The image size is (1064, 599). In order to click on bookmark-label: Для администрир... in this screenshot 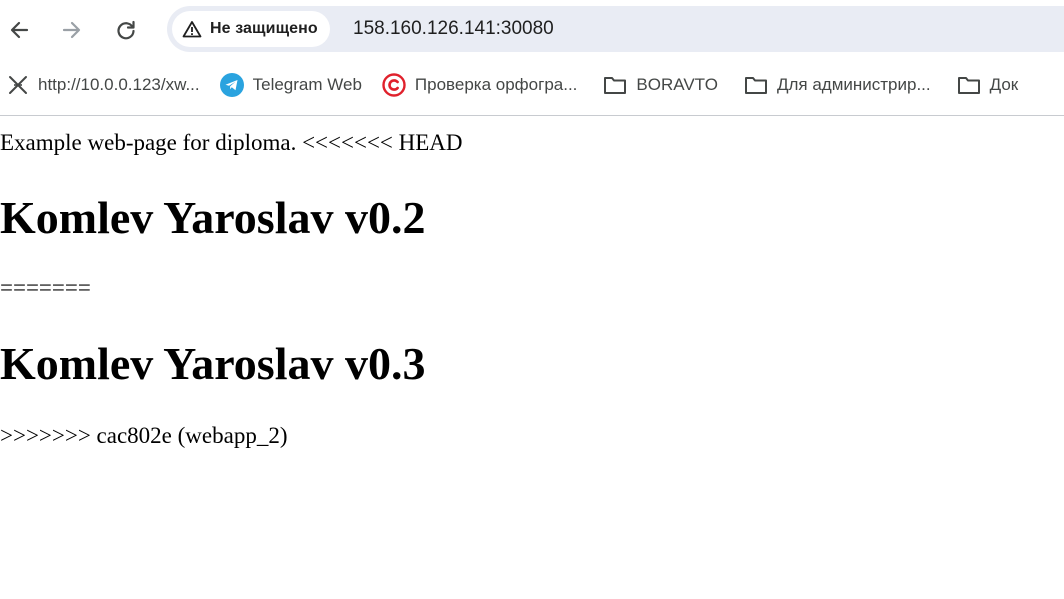, I will do `click(853, 84)`.